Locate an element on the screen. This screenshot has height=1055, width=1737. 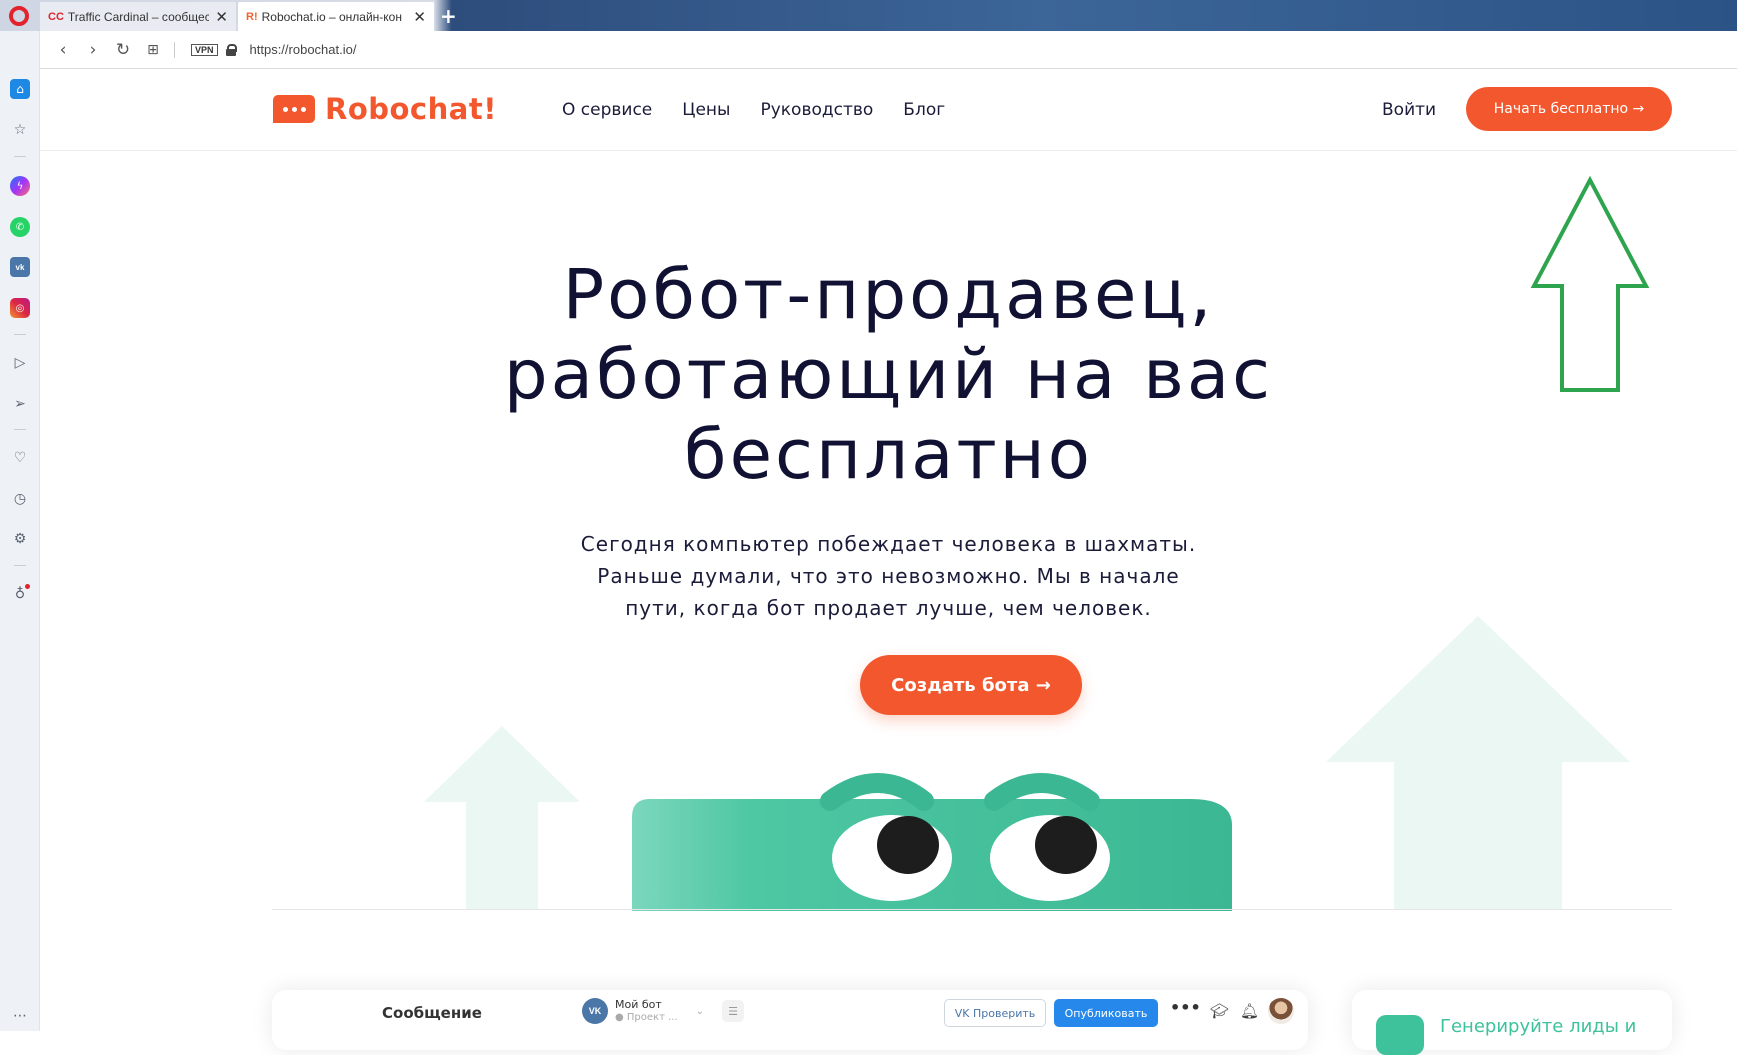
tabs-grid-icon: ⊞ is located at coordinates (153, 50).